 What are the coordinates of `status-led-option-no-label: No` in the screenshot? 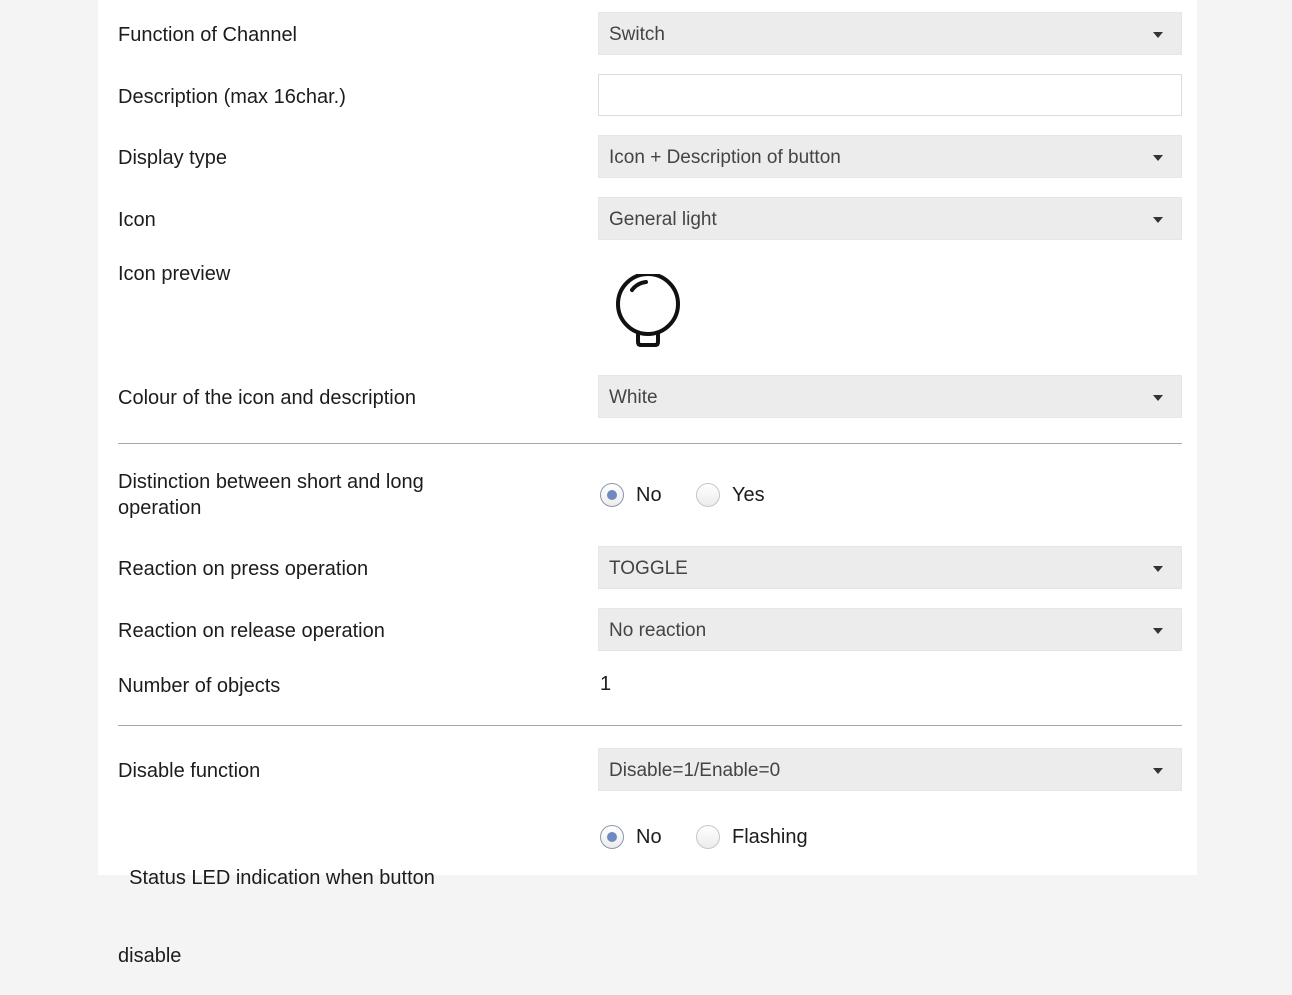 It's located at (649, 836).